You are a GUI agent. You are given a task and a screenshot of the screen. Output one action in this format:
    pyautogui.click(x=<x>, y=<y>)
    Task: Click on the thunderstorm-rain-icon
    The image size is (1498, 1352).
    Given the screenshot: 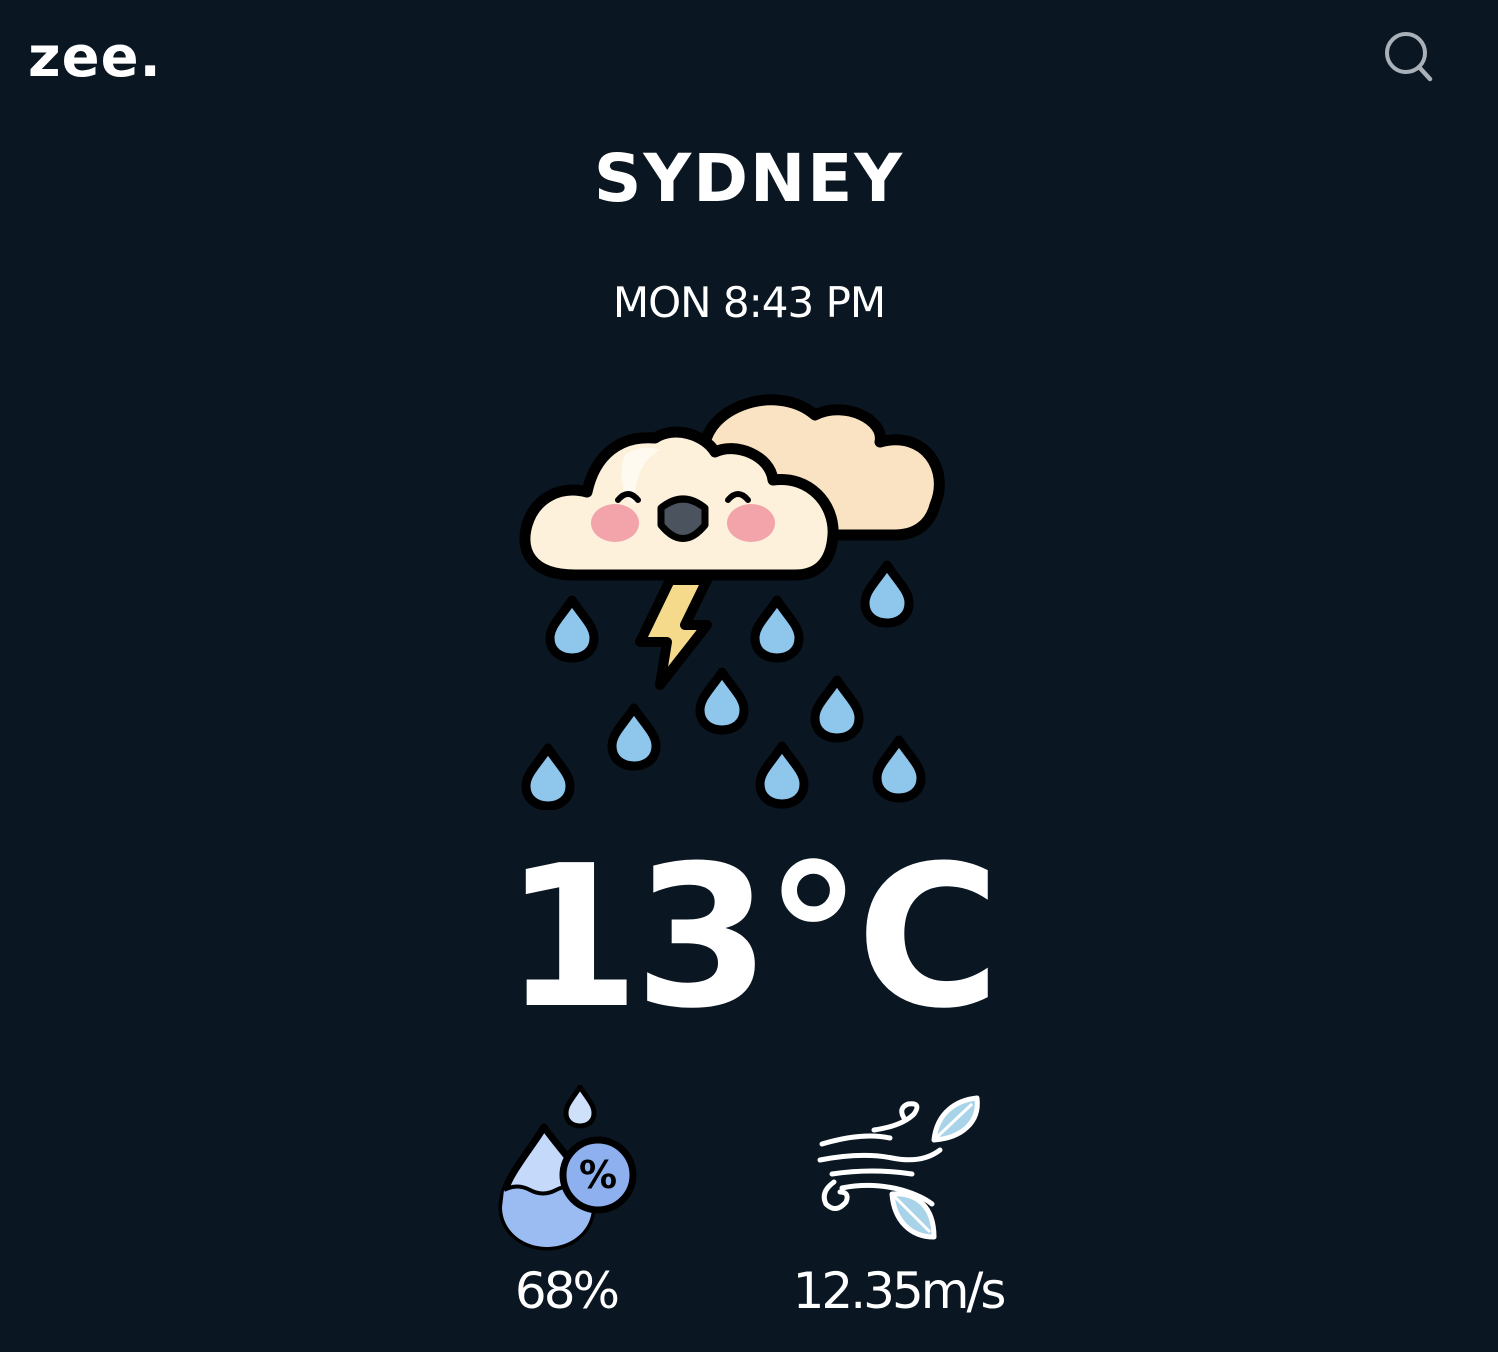 What is the action you would take?
    pyautogui.click(x=735, y=595)
    